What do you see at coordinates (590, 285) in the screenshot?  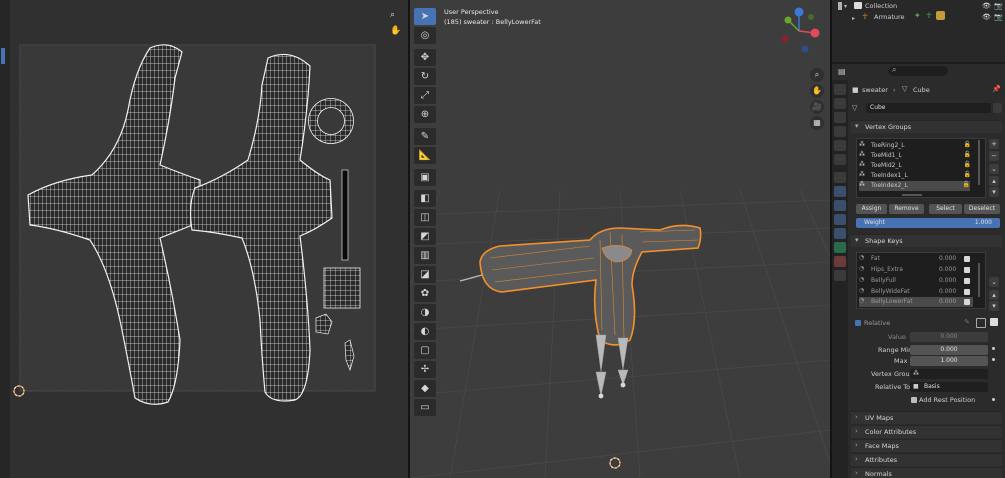 I see `sweater-mesh` at bounding box center [590, 285].